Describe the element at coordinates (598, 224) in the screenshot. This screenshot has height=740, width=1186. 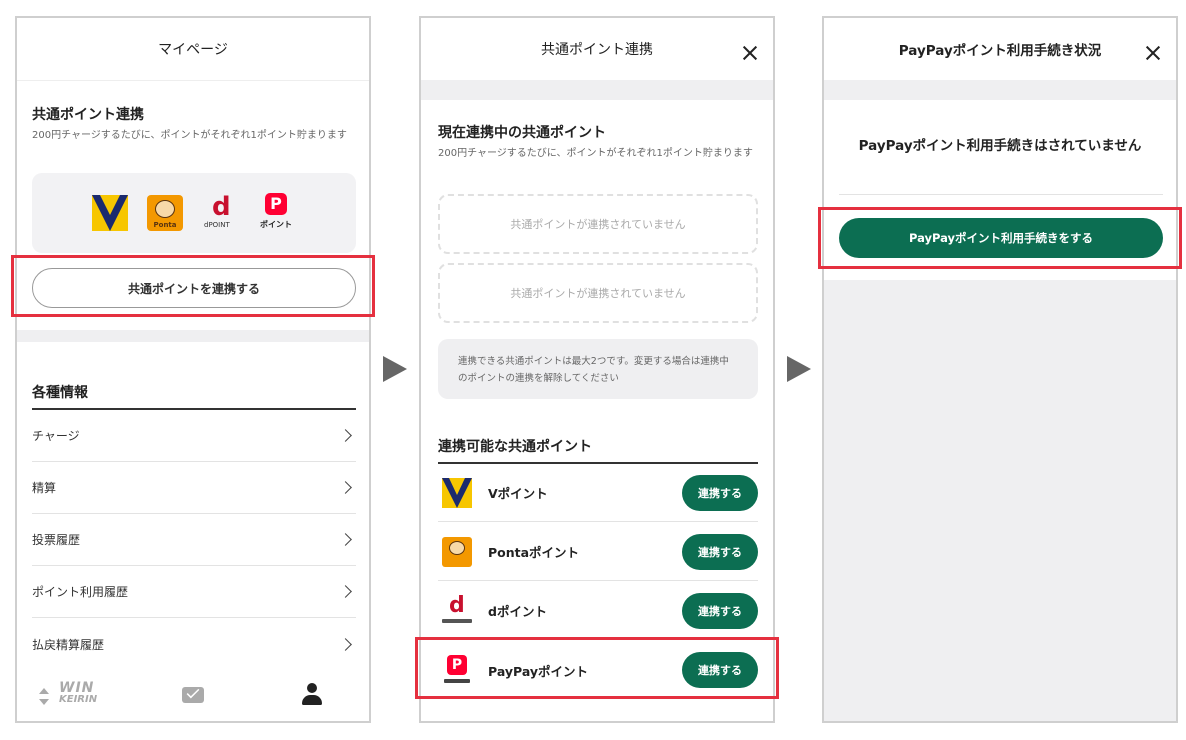
I see `empty-slot-1: 共通ポイントが連携されていません` at that location.